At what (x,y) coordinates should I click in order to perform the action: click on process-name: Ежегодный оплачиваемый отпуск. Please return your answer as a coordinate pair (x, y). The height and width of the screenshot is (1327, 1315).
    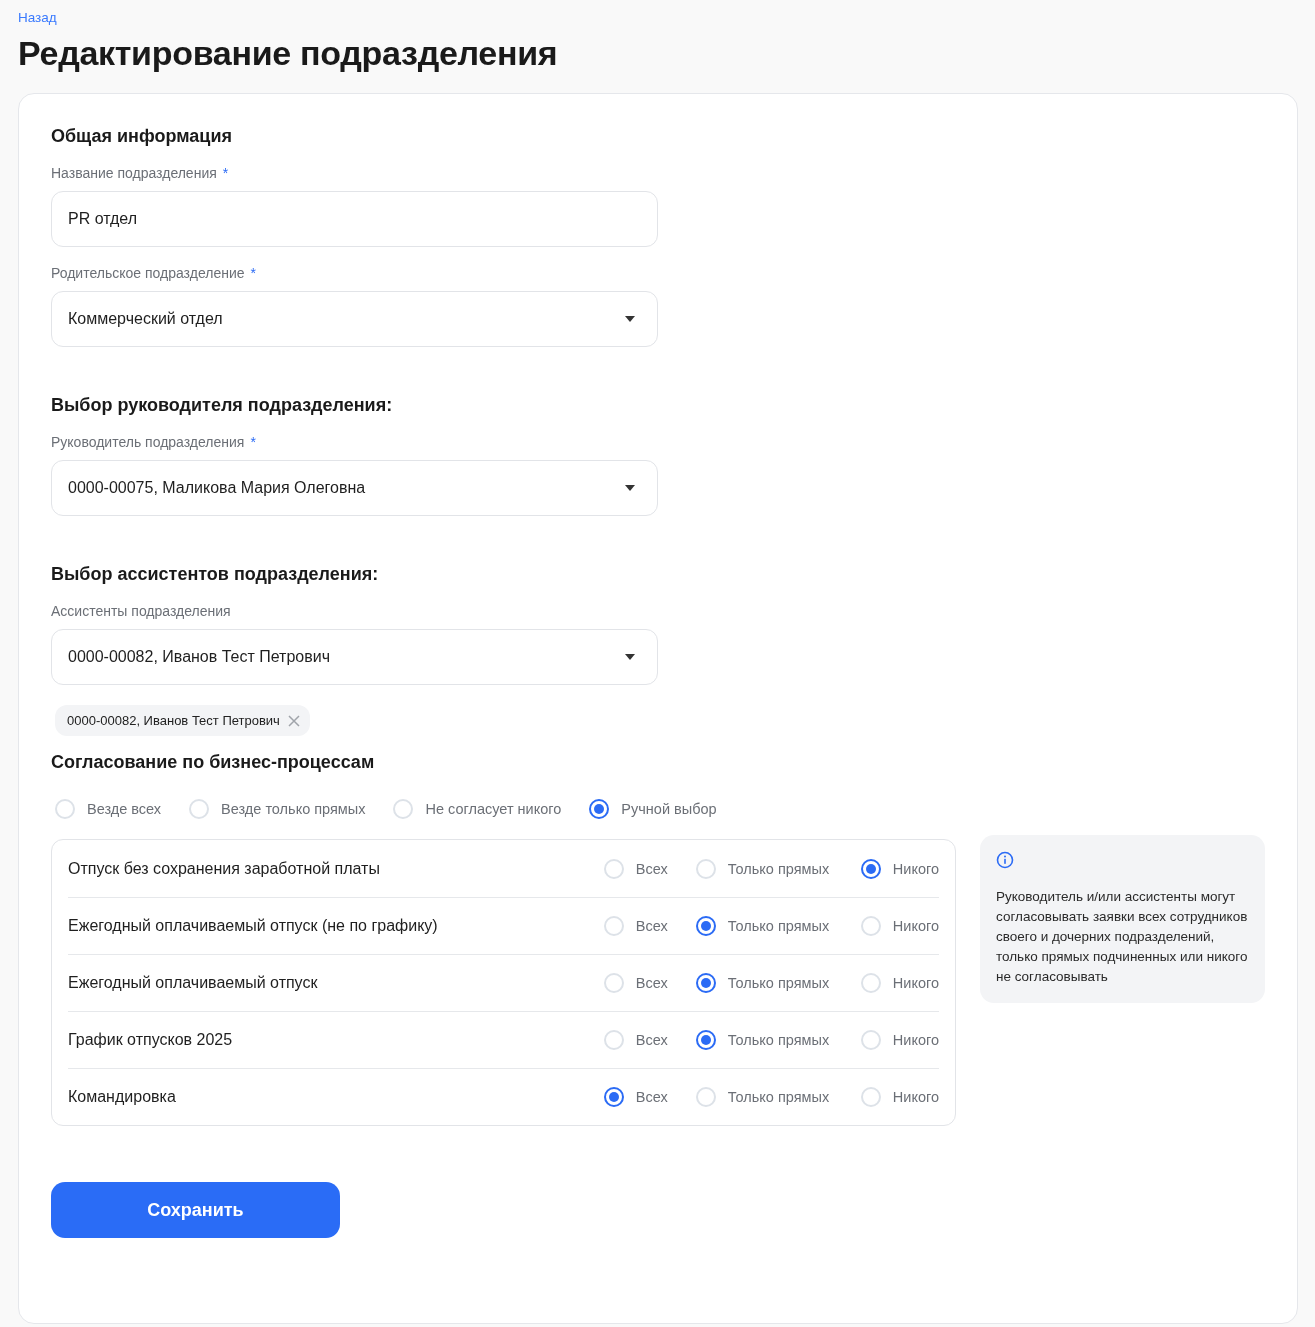
    Looking at the image, I should click on (193, 983).